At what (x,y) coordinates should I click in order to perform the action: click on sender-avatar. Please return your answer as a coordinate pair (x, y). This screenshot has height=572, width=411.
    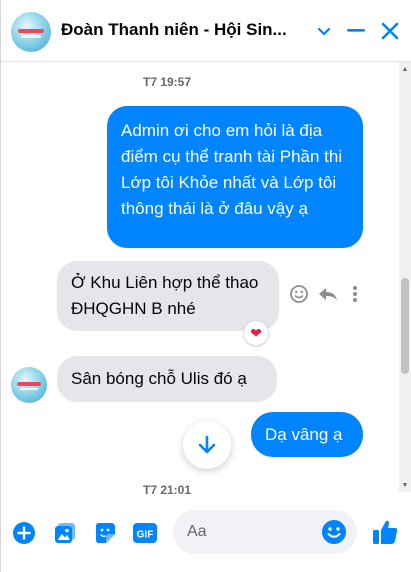
    Looking at the image, I should click on (29, 385).